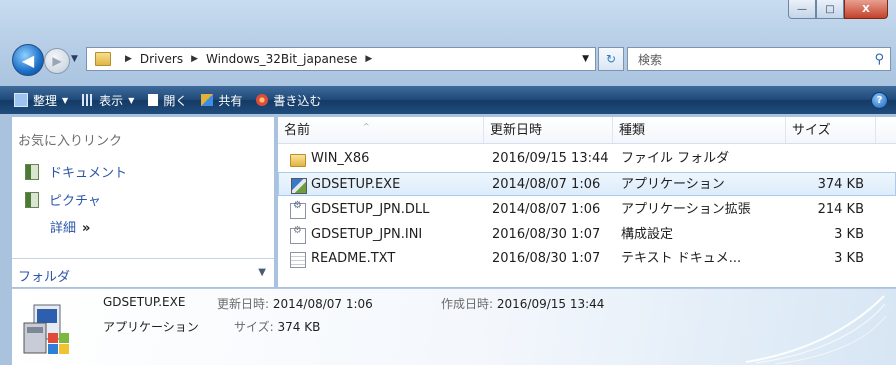 This screenshot has width=896, height=365. What do you see at coordinates (143, 258) in the screenshot?
I see `divider` at bounding box center [143, 258].